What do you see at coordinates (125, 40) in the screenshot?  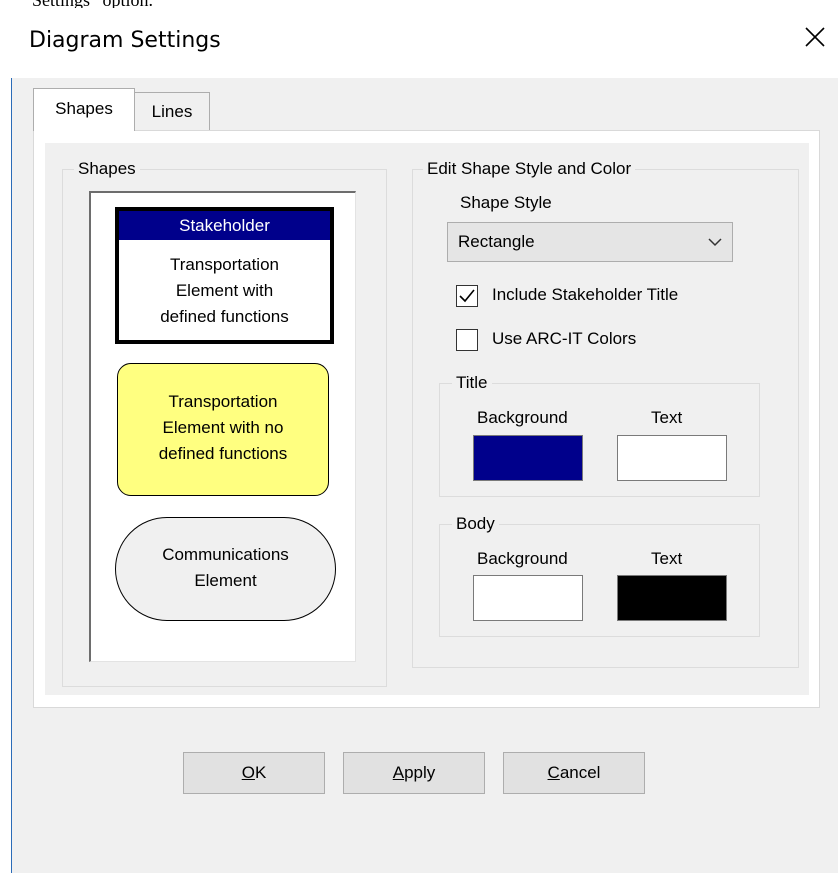 I see `window-title: Diagram Settings` at bounding box center [125, 40].